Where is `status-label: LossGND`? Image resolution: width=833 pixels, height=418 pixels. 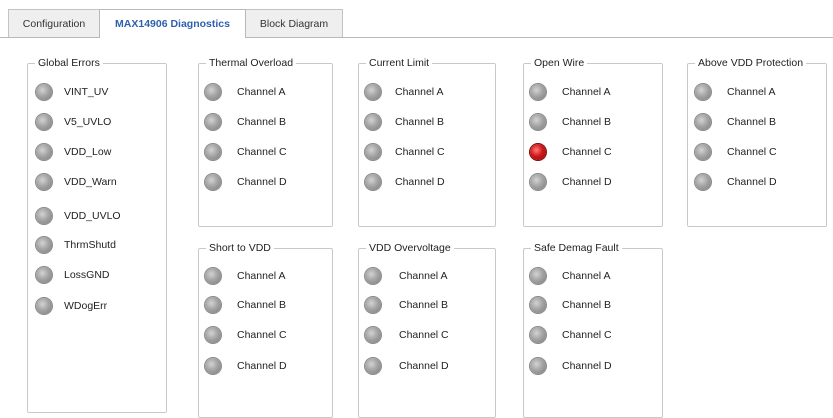 status-label: LossGND is located at coordinates (87, 275).